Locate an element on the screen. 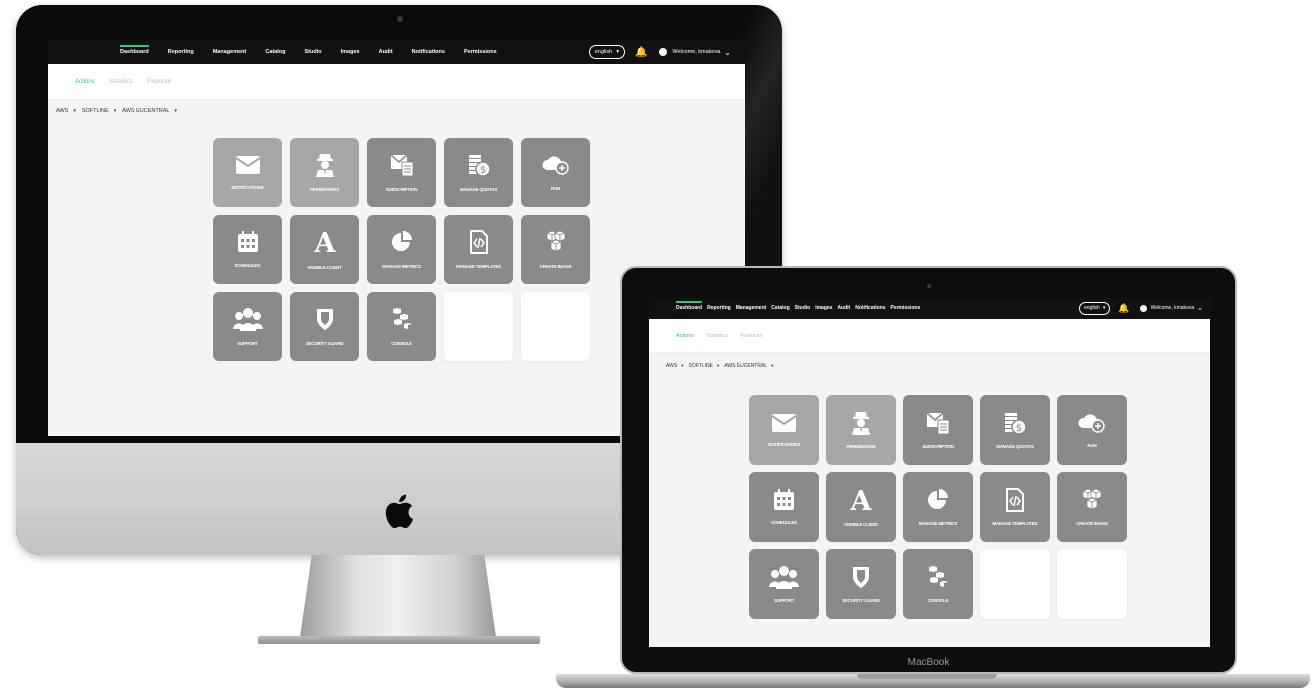 This screenshot has height=691, width=1315. blocks-icon is located at coordinates (938, 577).